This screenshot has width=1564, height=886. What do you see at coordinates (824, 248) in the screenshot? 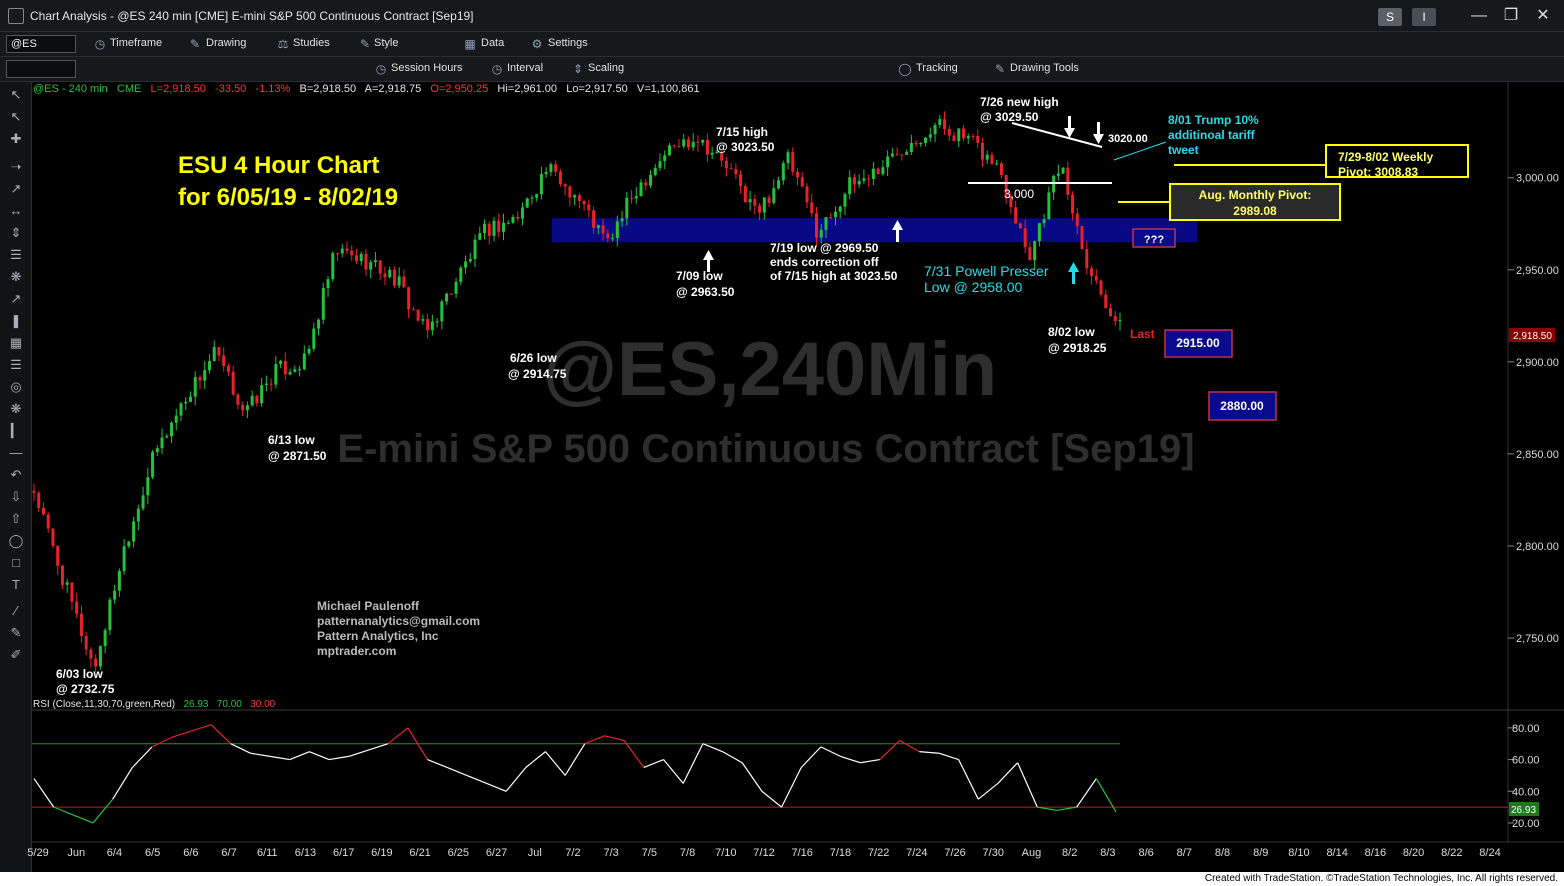
I see `label-low-0719a: 7/19 low @ 2969.50` at bounding box center [824, 248].